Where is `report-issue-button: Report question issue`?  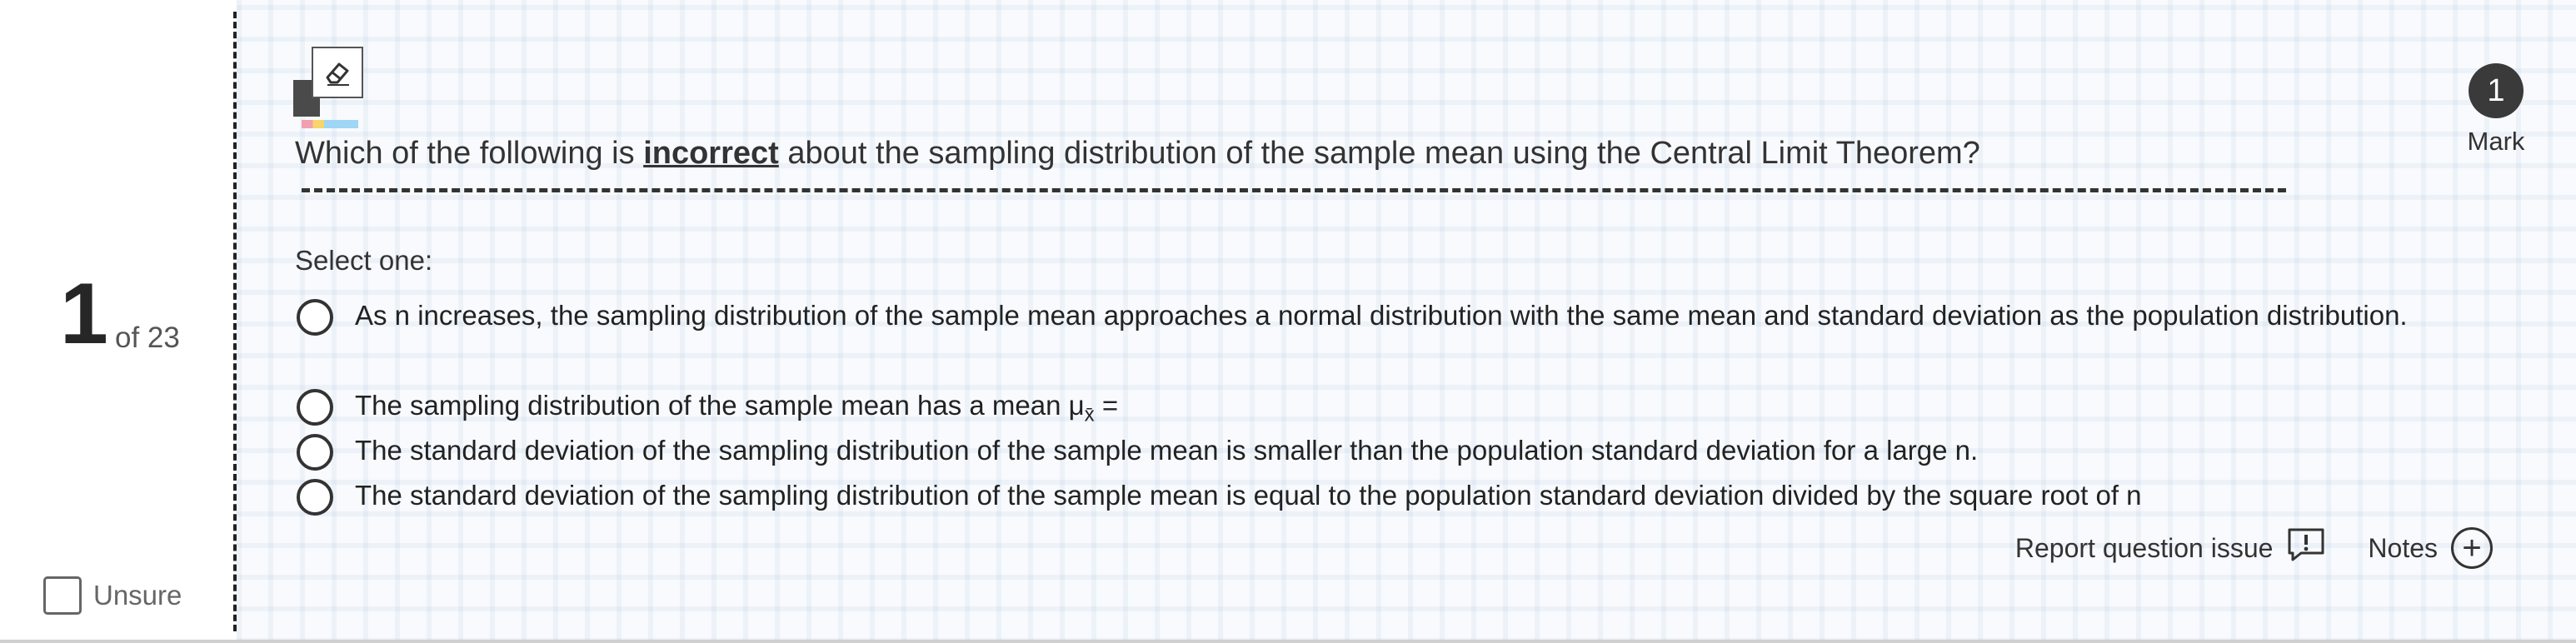
report-issue-button: Report question issue is located at coordinates (2171, 548).